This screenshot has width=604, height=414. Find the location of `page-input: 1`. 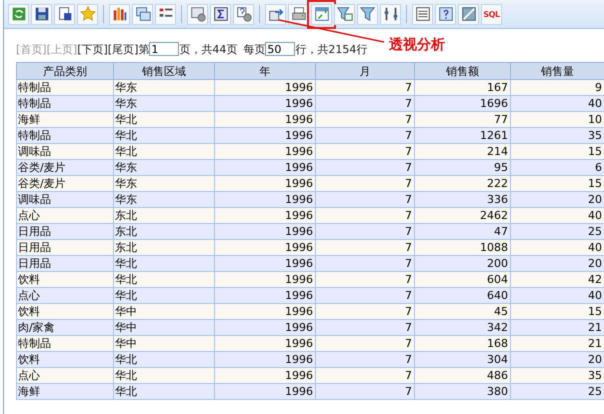

page-input: 1 is located at coordinates (164, 49).